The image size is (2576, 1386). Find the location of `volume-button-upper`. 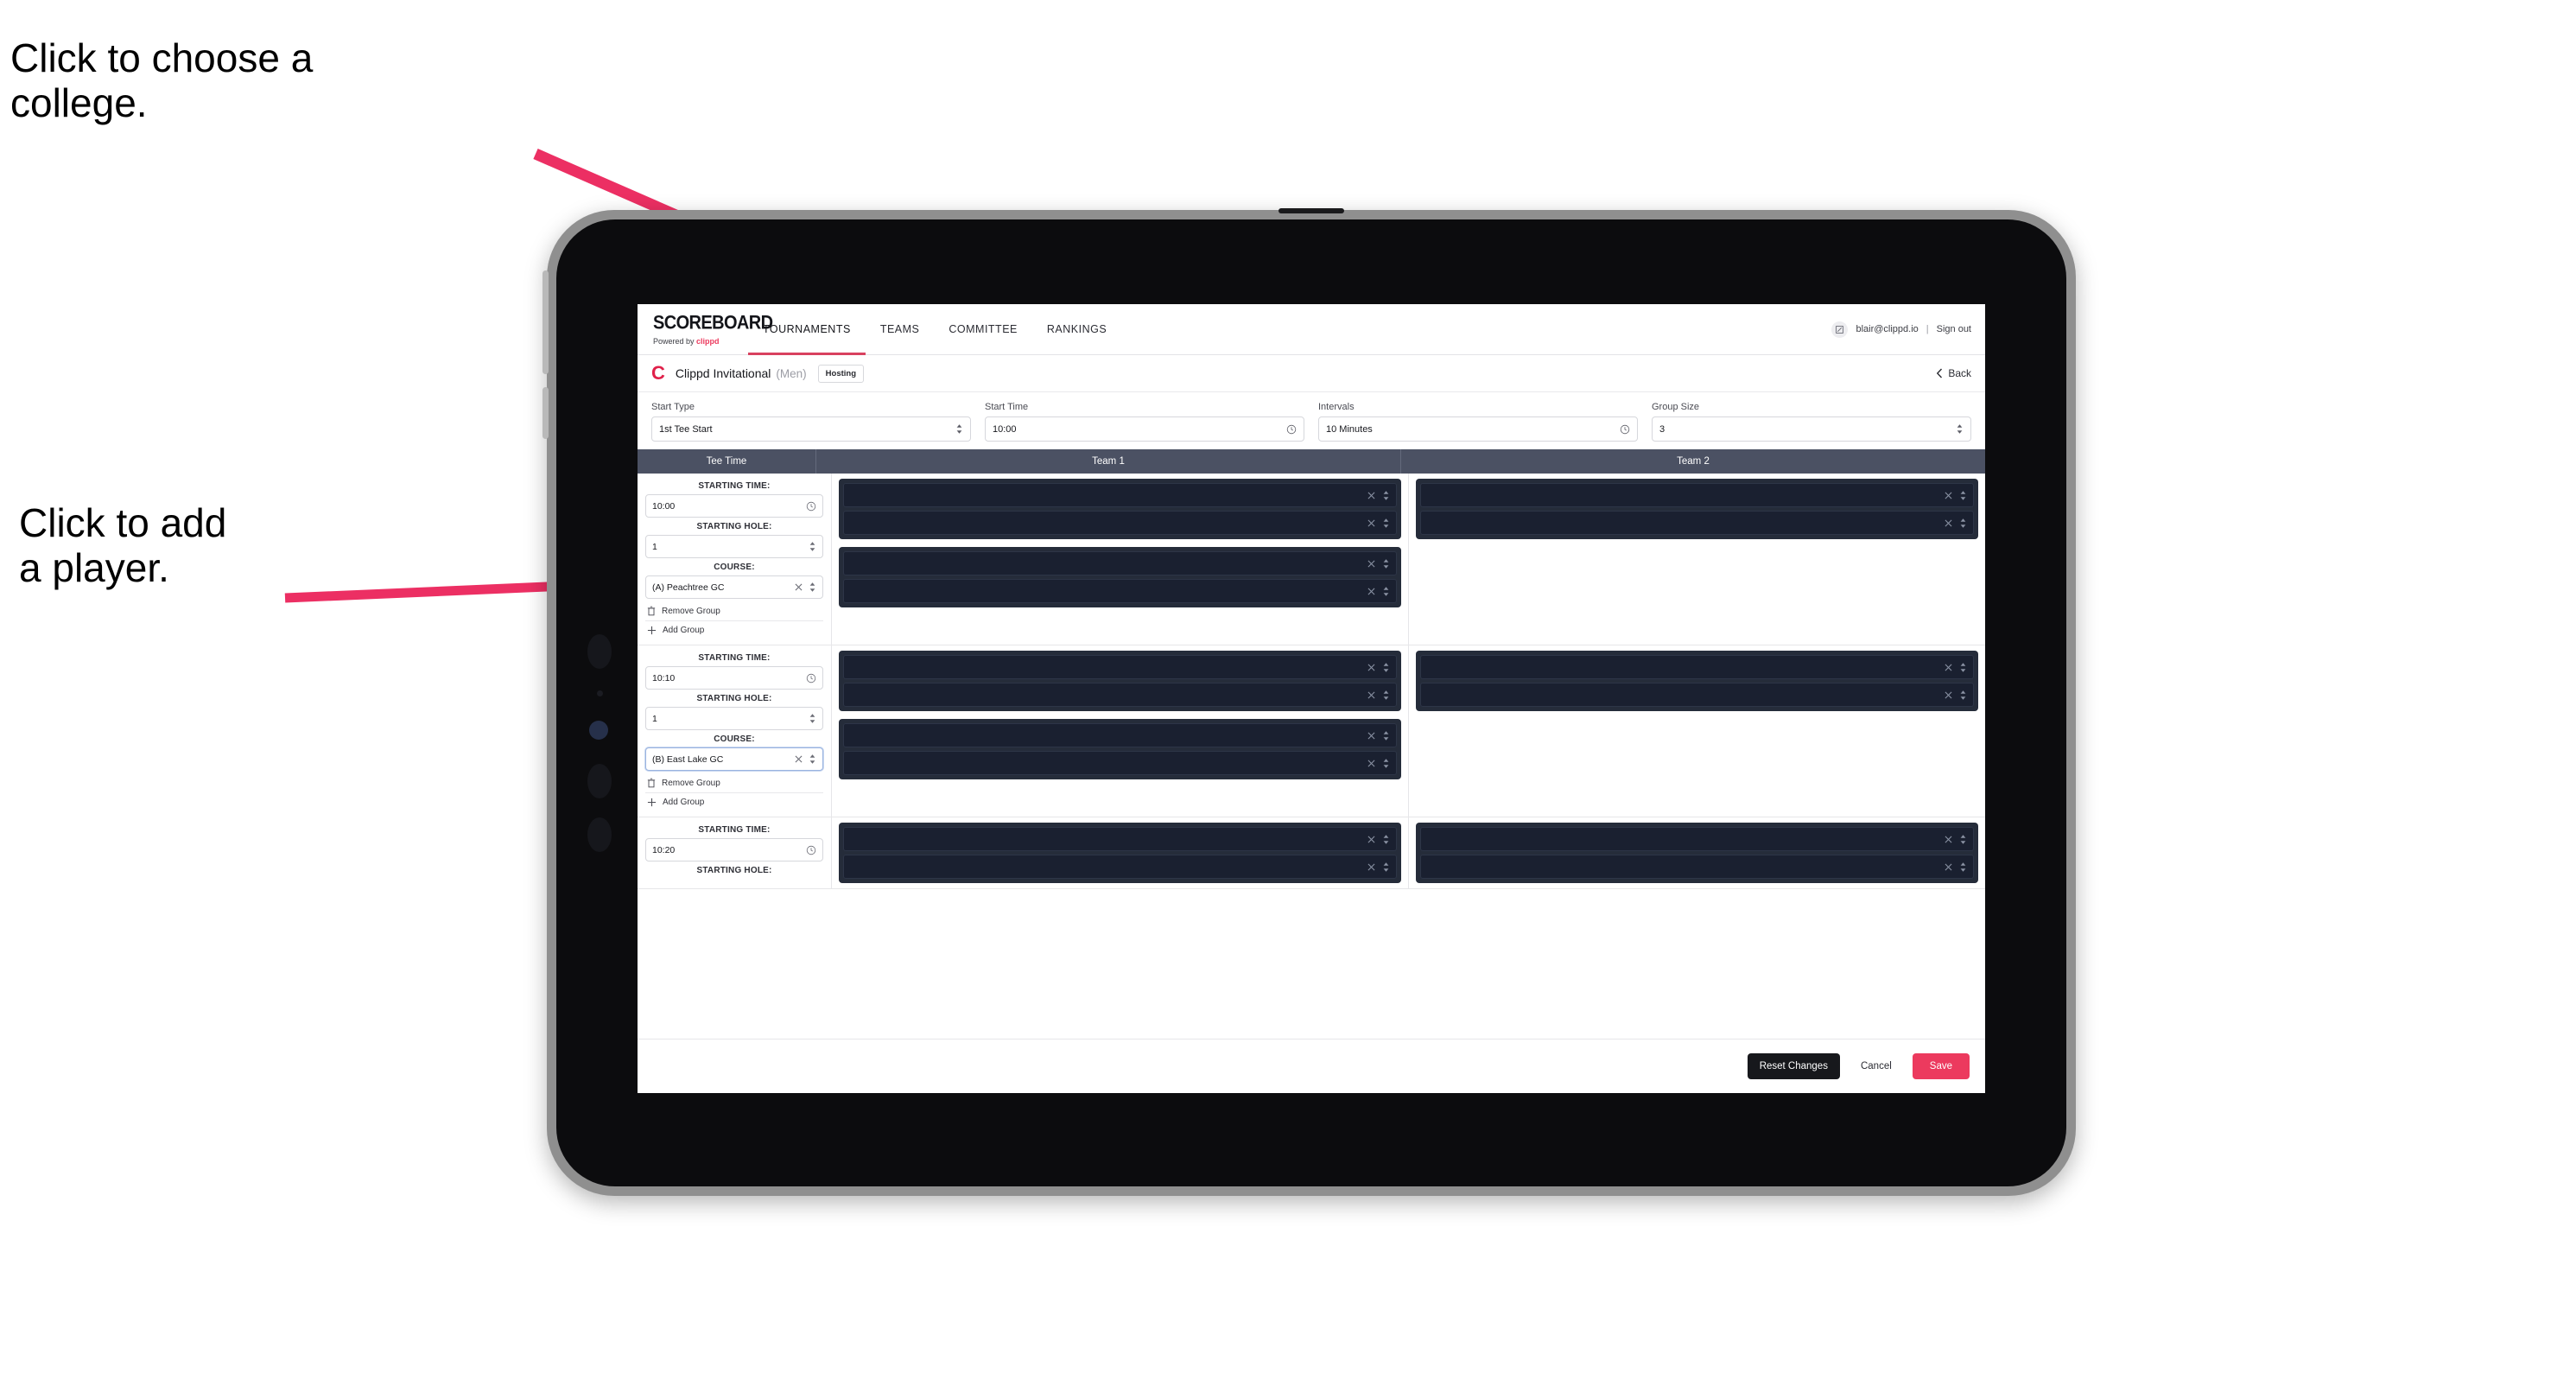

volume-button-upper is located at coordinates (545, 322).